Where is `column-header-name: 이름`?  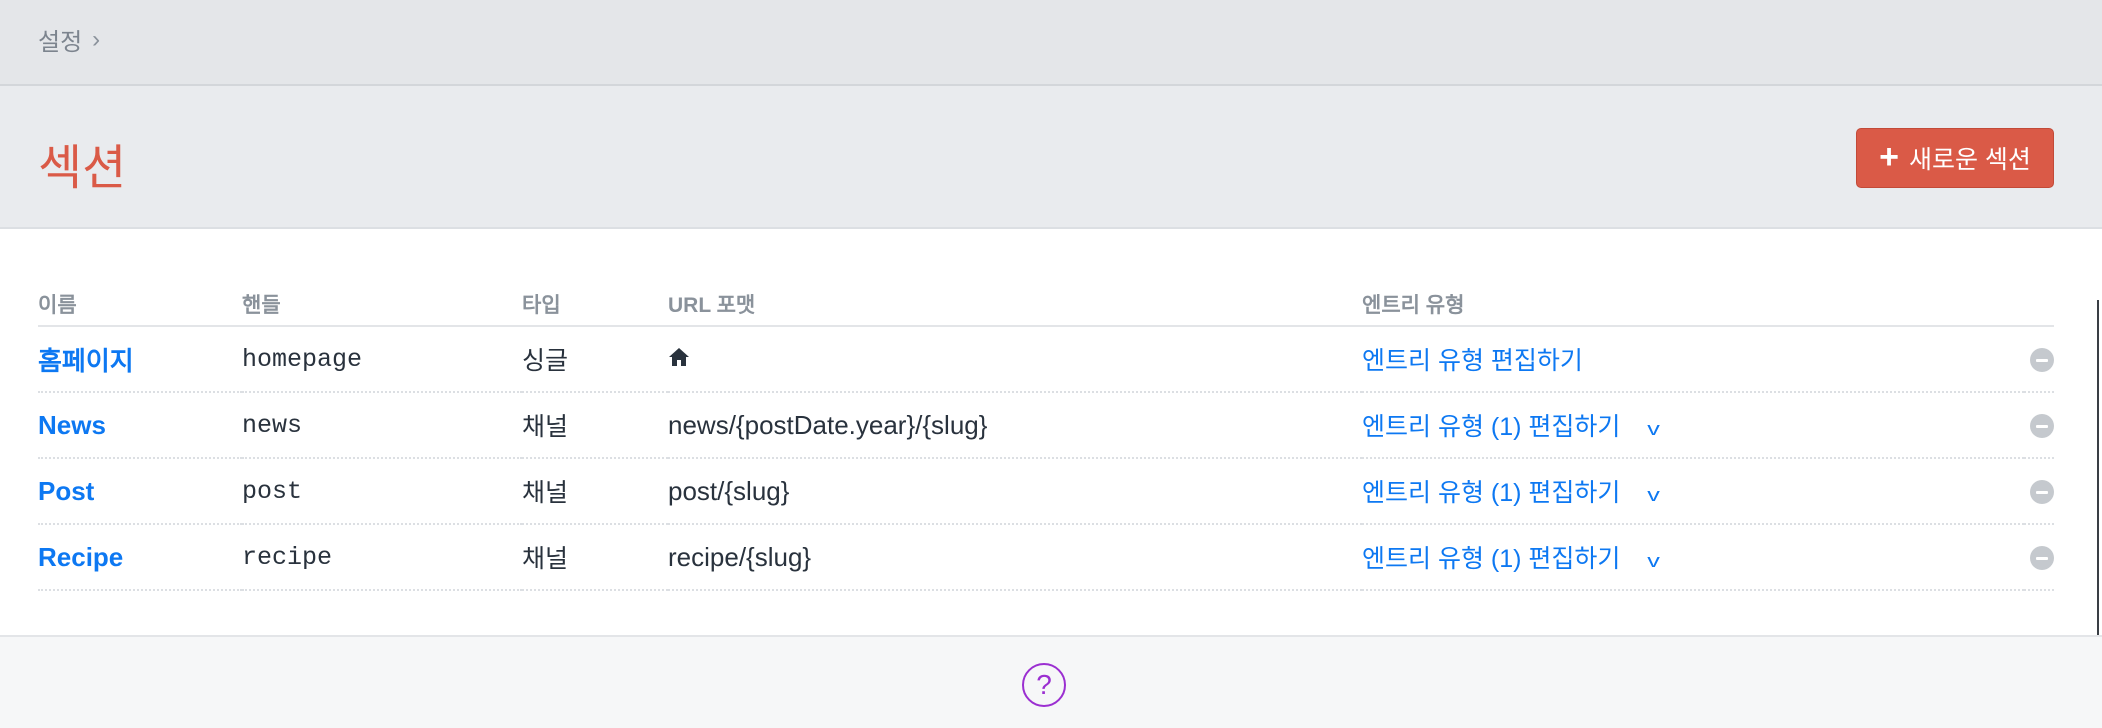 column-header-name: 이름 is located at coordinates (140, 305).